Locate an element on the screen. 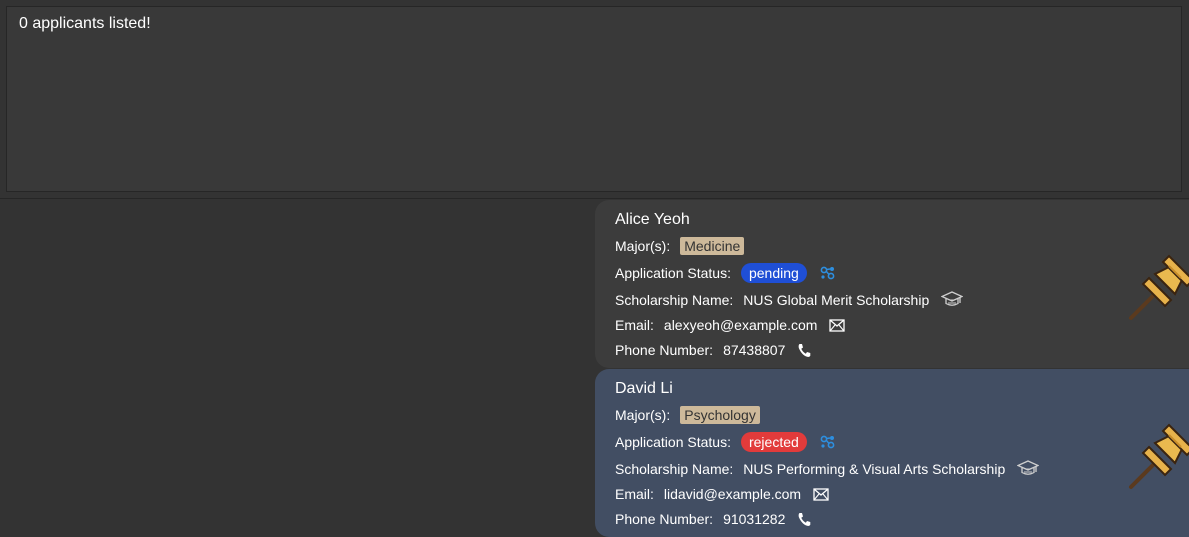 This screenshot has width=1189, height=537. result-message: 0 applicants listed! is located at coordinates (85, 23).